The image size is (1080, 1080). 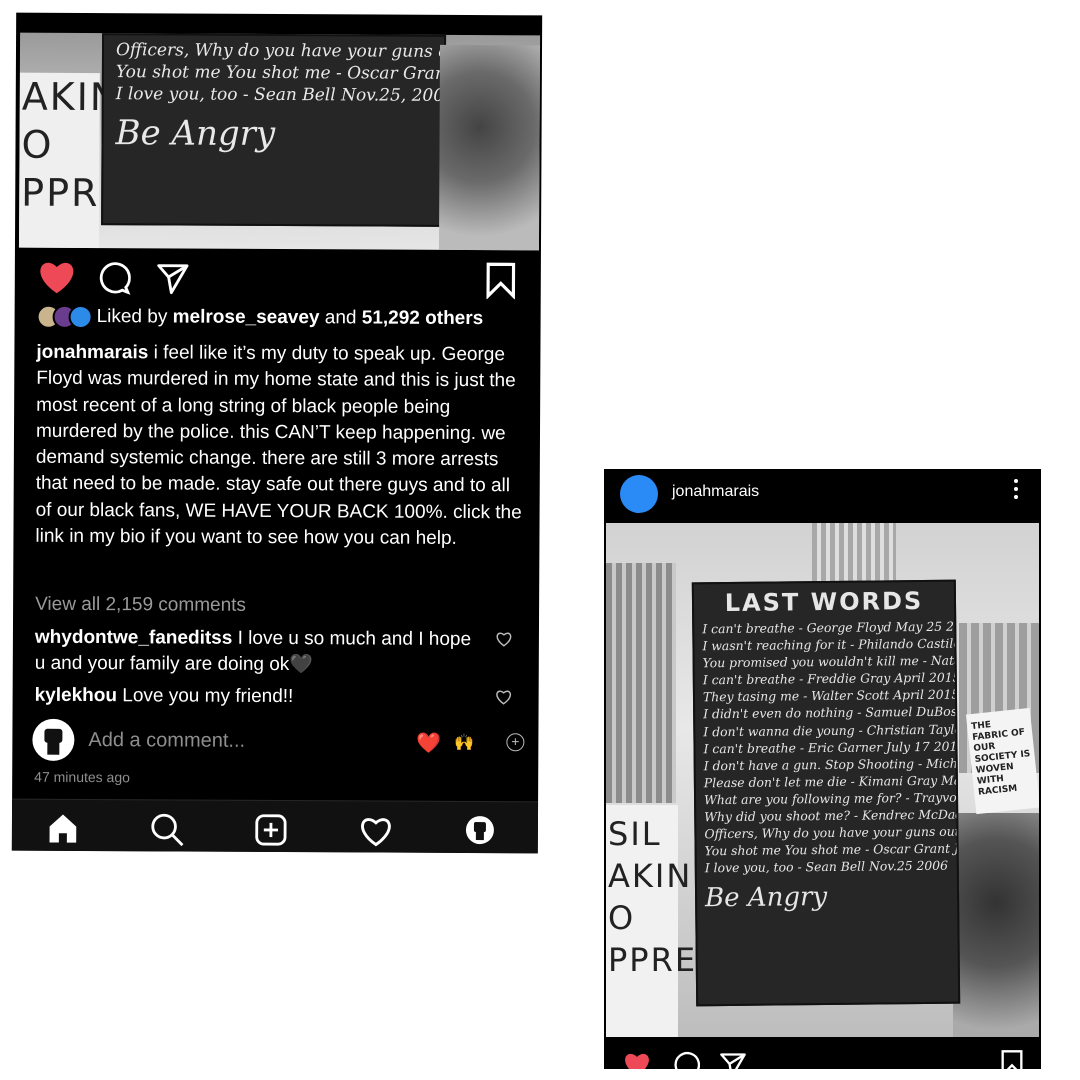 I want to click on post-timestamp: 47 minutes ago, so click(x=82, y=777).